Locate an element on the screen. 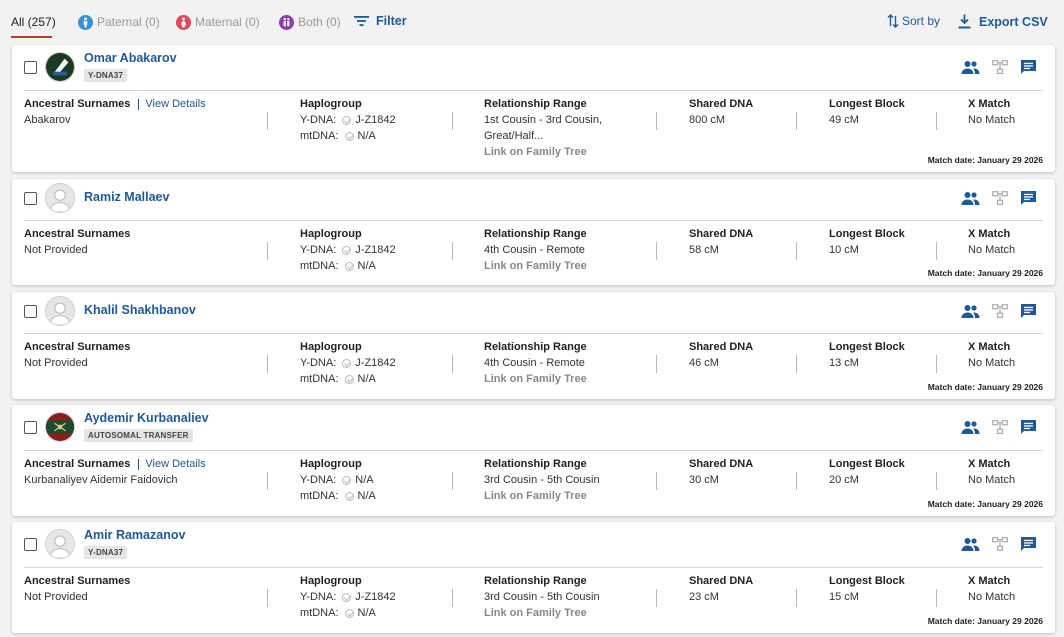  longest-block-value: 20 cM is located at coordinates (844, 480).